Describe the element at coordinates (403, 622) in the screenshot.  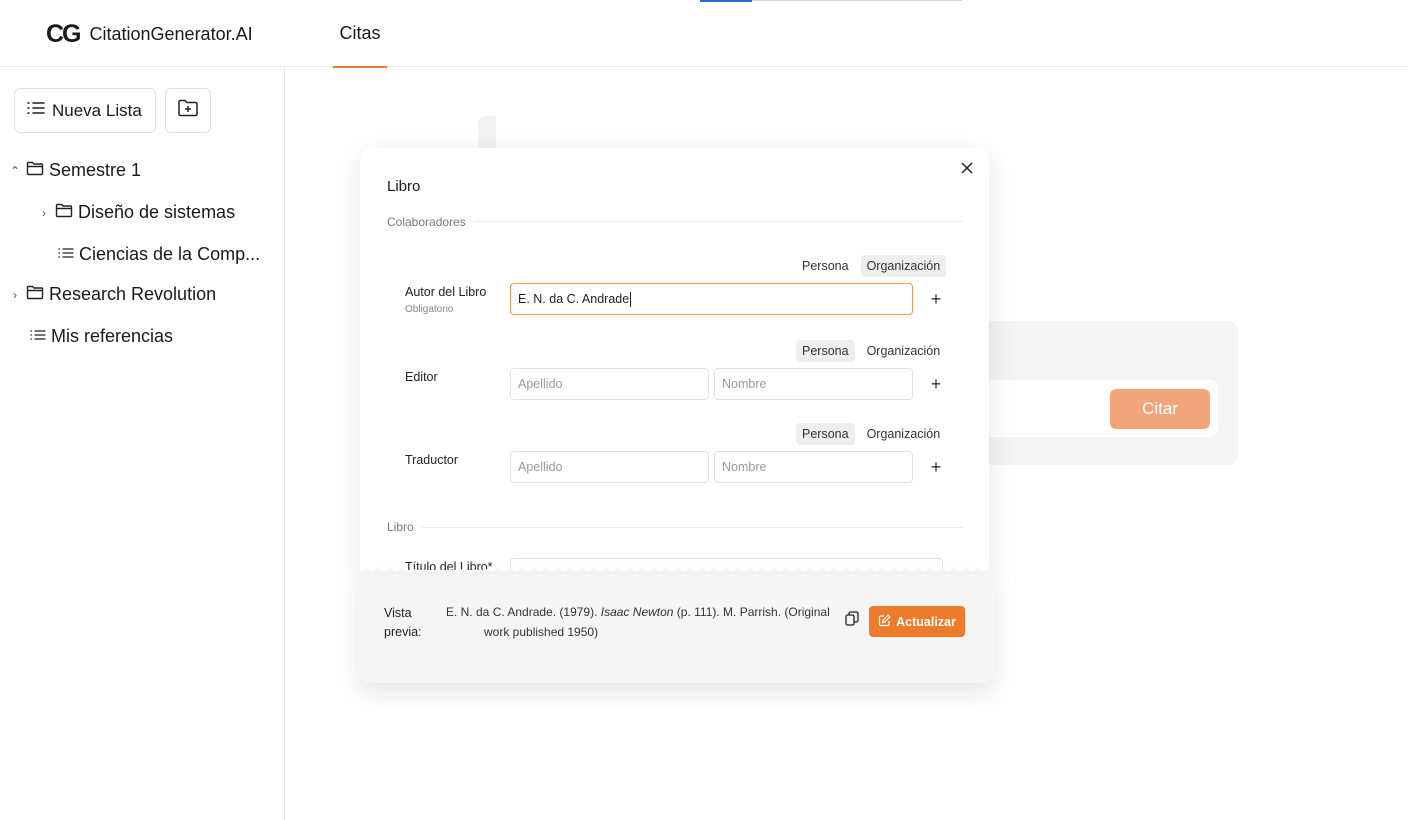
I see `preview-label: Vista previa:` at that location.